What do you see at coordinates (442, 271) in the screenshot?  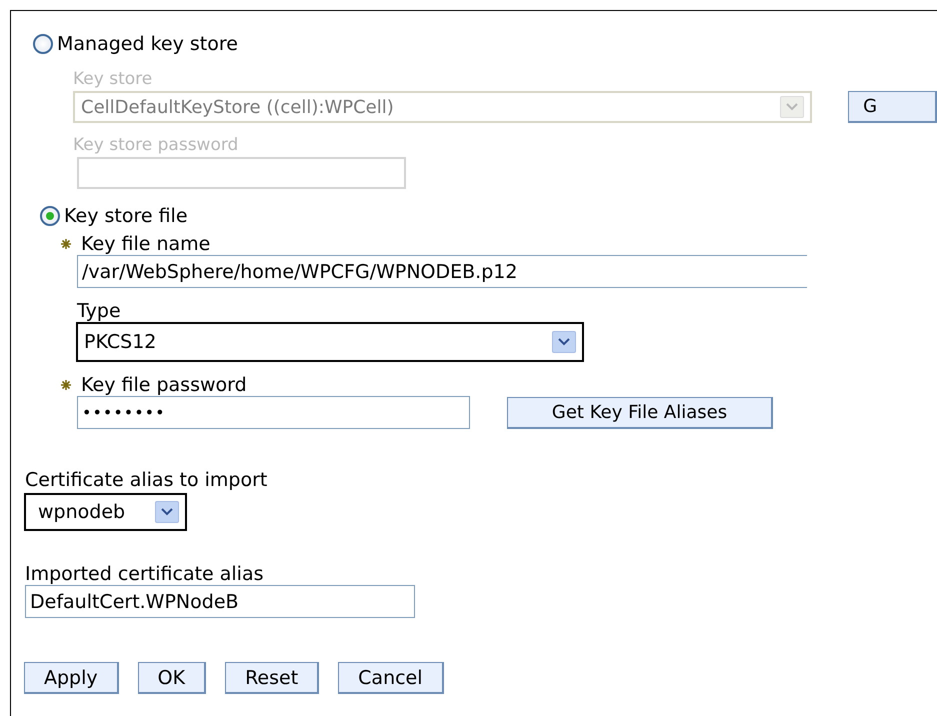 I see `key-file-name-field: /var/WebSphere/home/WPCFG/WPNODEB.p12` at bounding box center [442, 271].